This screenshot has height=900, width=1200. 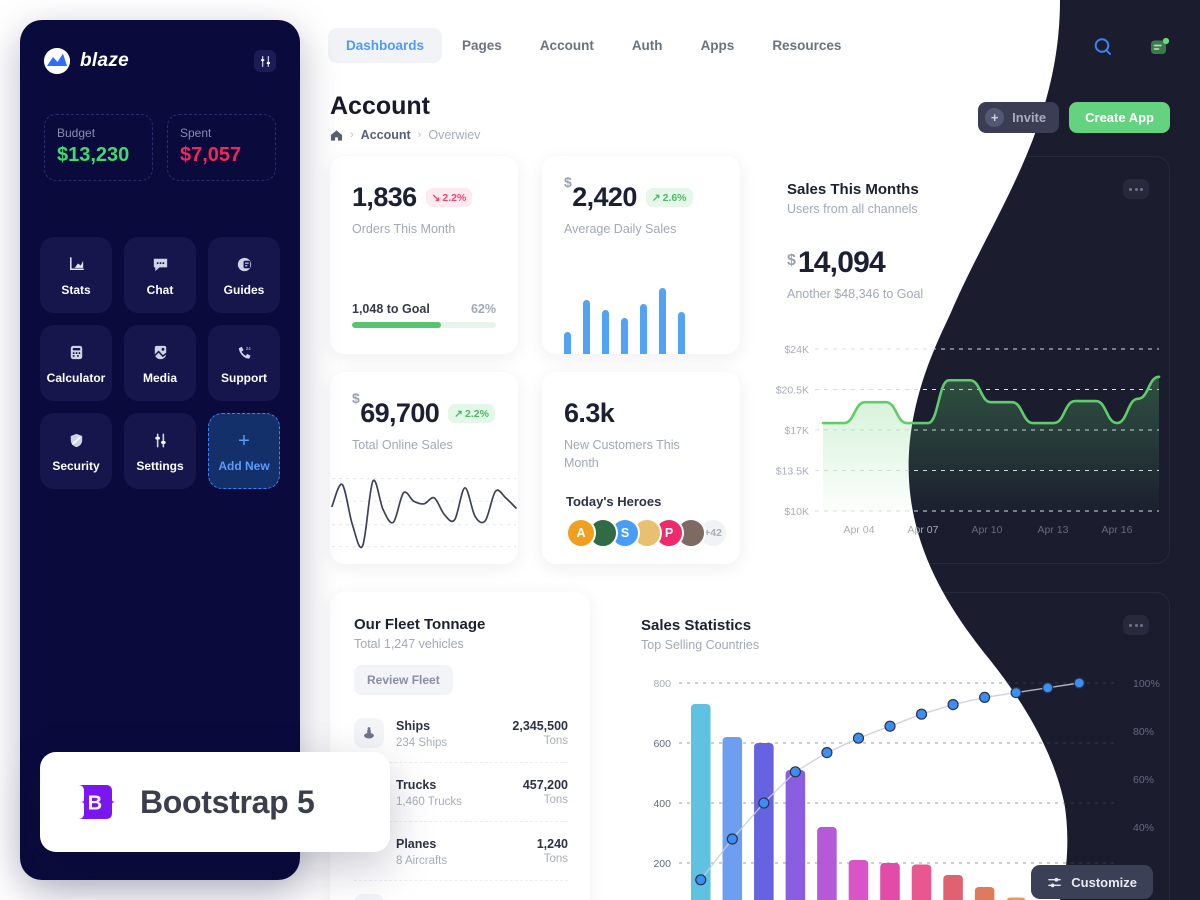 What do you see at coordinates (244, 377) in the screenshot?
I see `sidebar-item-support-label: Support` at bounding box center [244, 377].